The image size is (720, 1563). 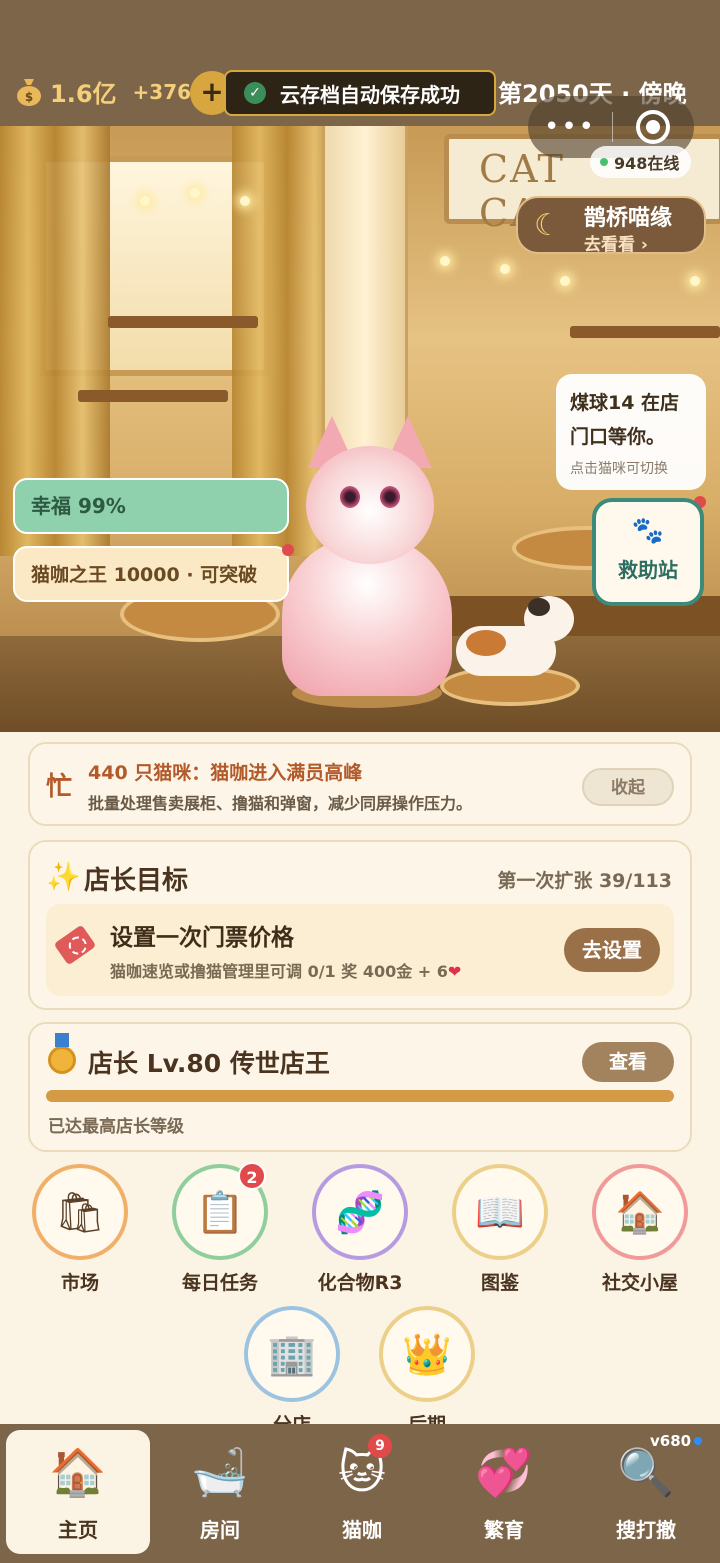 I want to click on feature-shopping-bag: 🛍 市场, so click(x=80, y=1229).